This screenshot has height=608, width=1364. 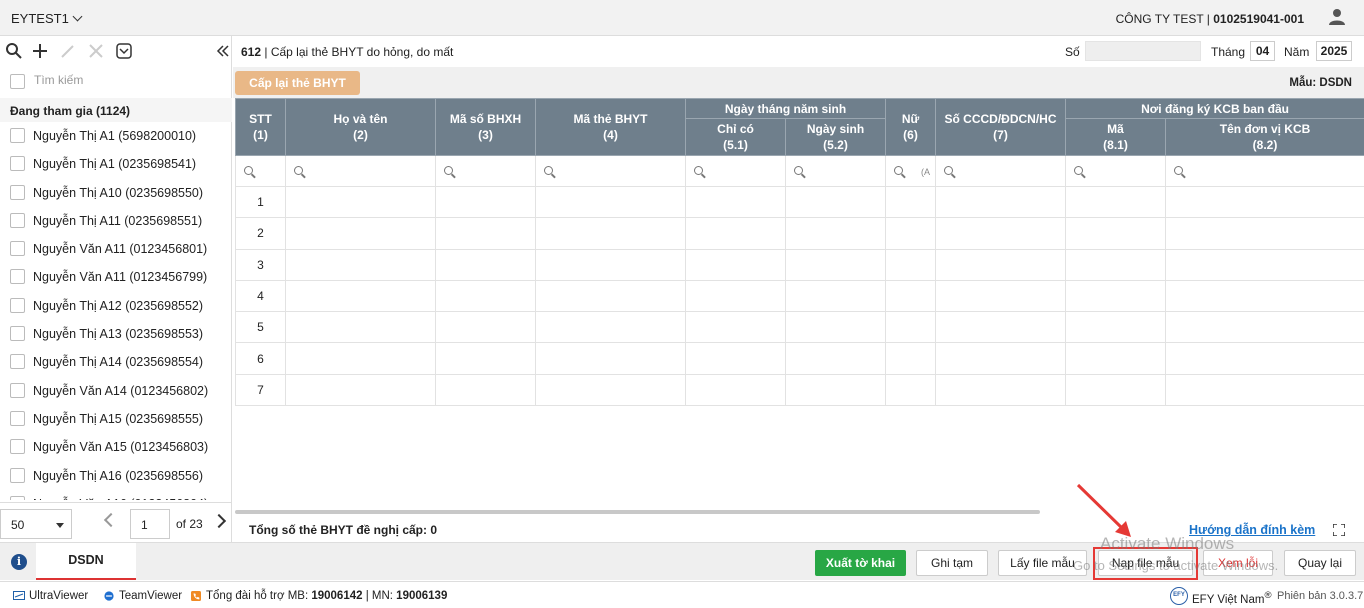 What do you see at coordinates (735, 171) in the screenshot?
I see `filter-chi-co` at bounding box center [735, 171].